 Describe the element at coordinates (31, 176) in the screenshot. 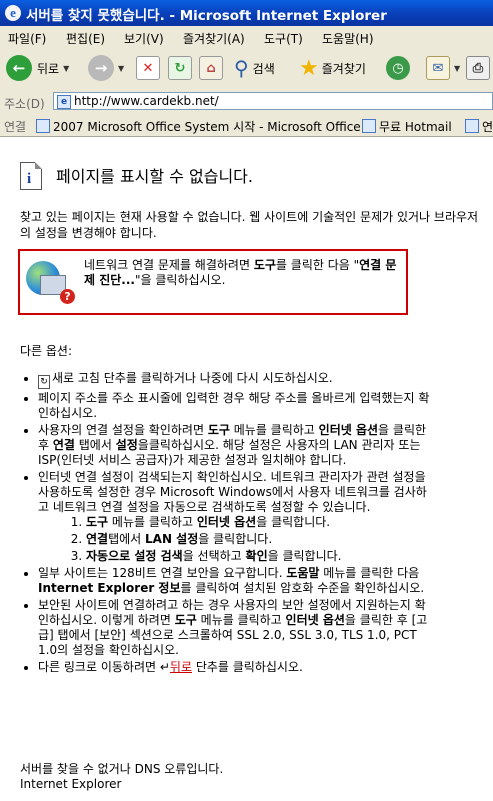

I see `info-icon: i` at that location.